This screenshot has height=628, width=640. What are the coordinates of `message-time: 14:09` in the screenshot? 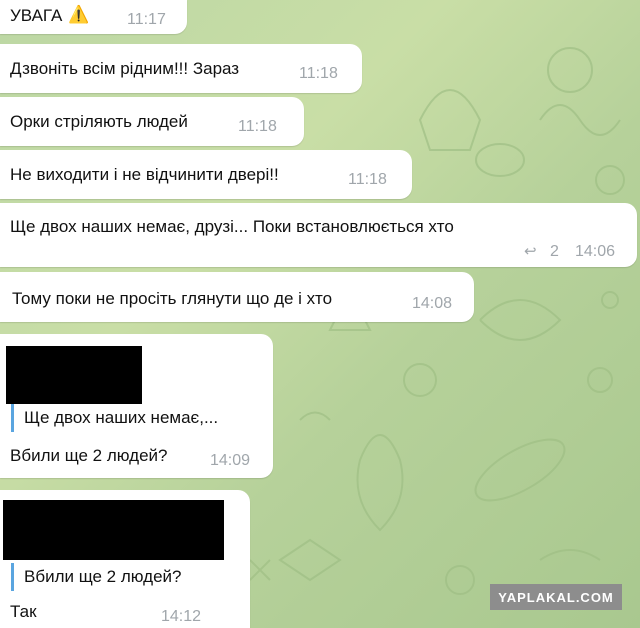 It's located at (230, 460).